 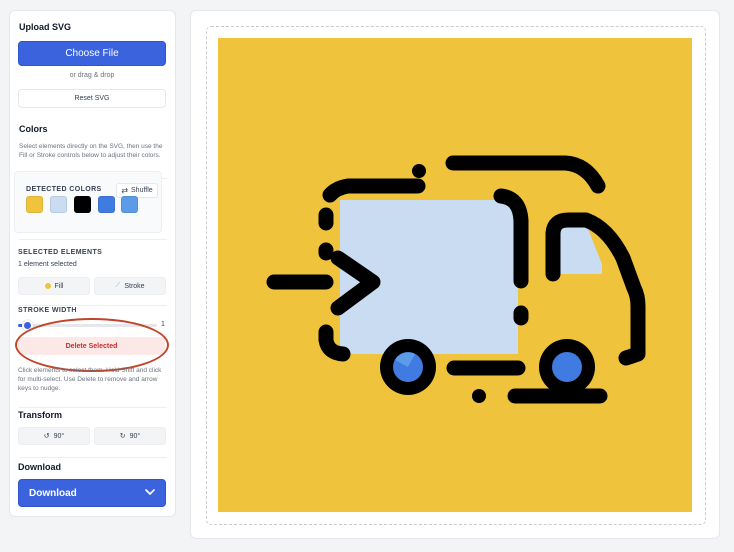 I want to click on fill-button: Fill, so click(x=54, y=286).